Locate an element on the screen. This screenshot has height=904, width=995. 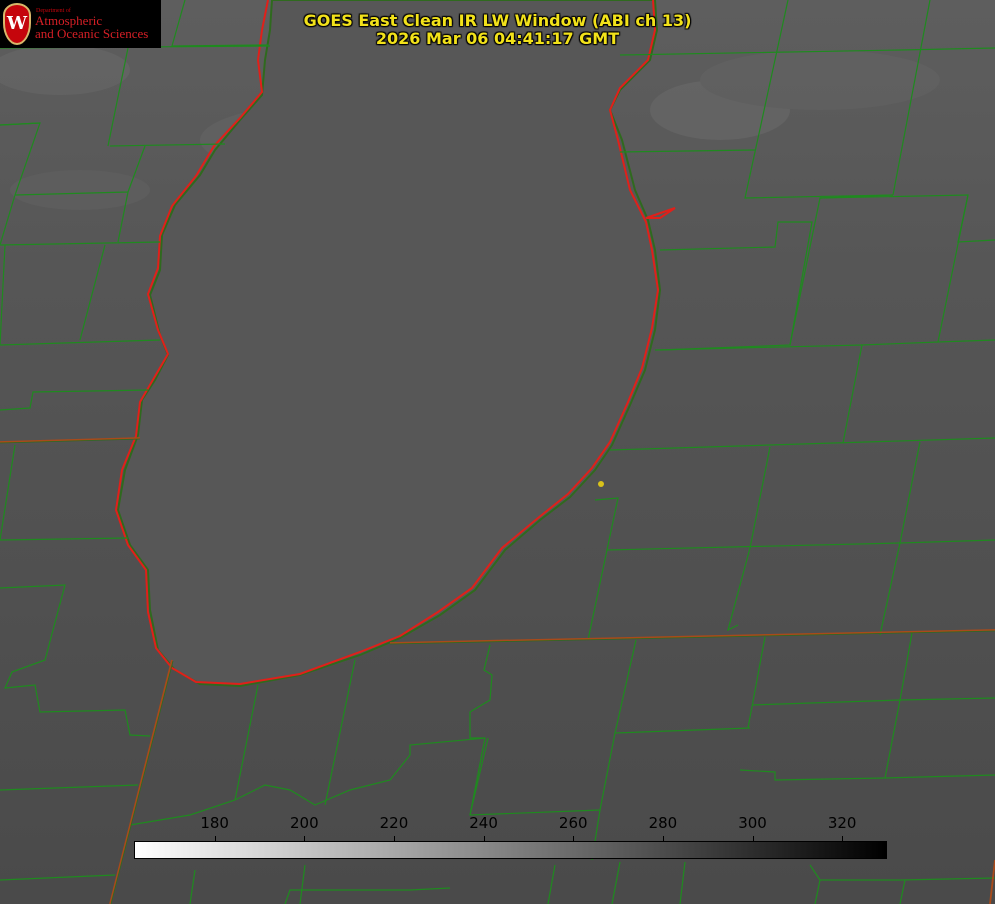
colorbar-tick-label: 260 is located at coordinates (573, 823).